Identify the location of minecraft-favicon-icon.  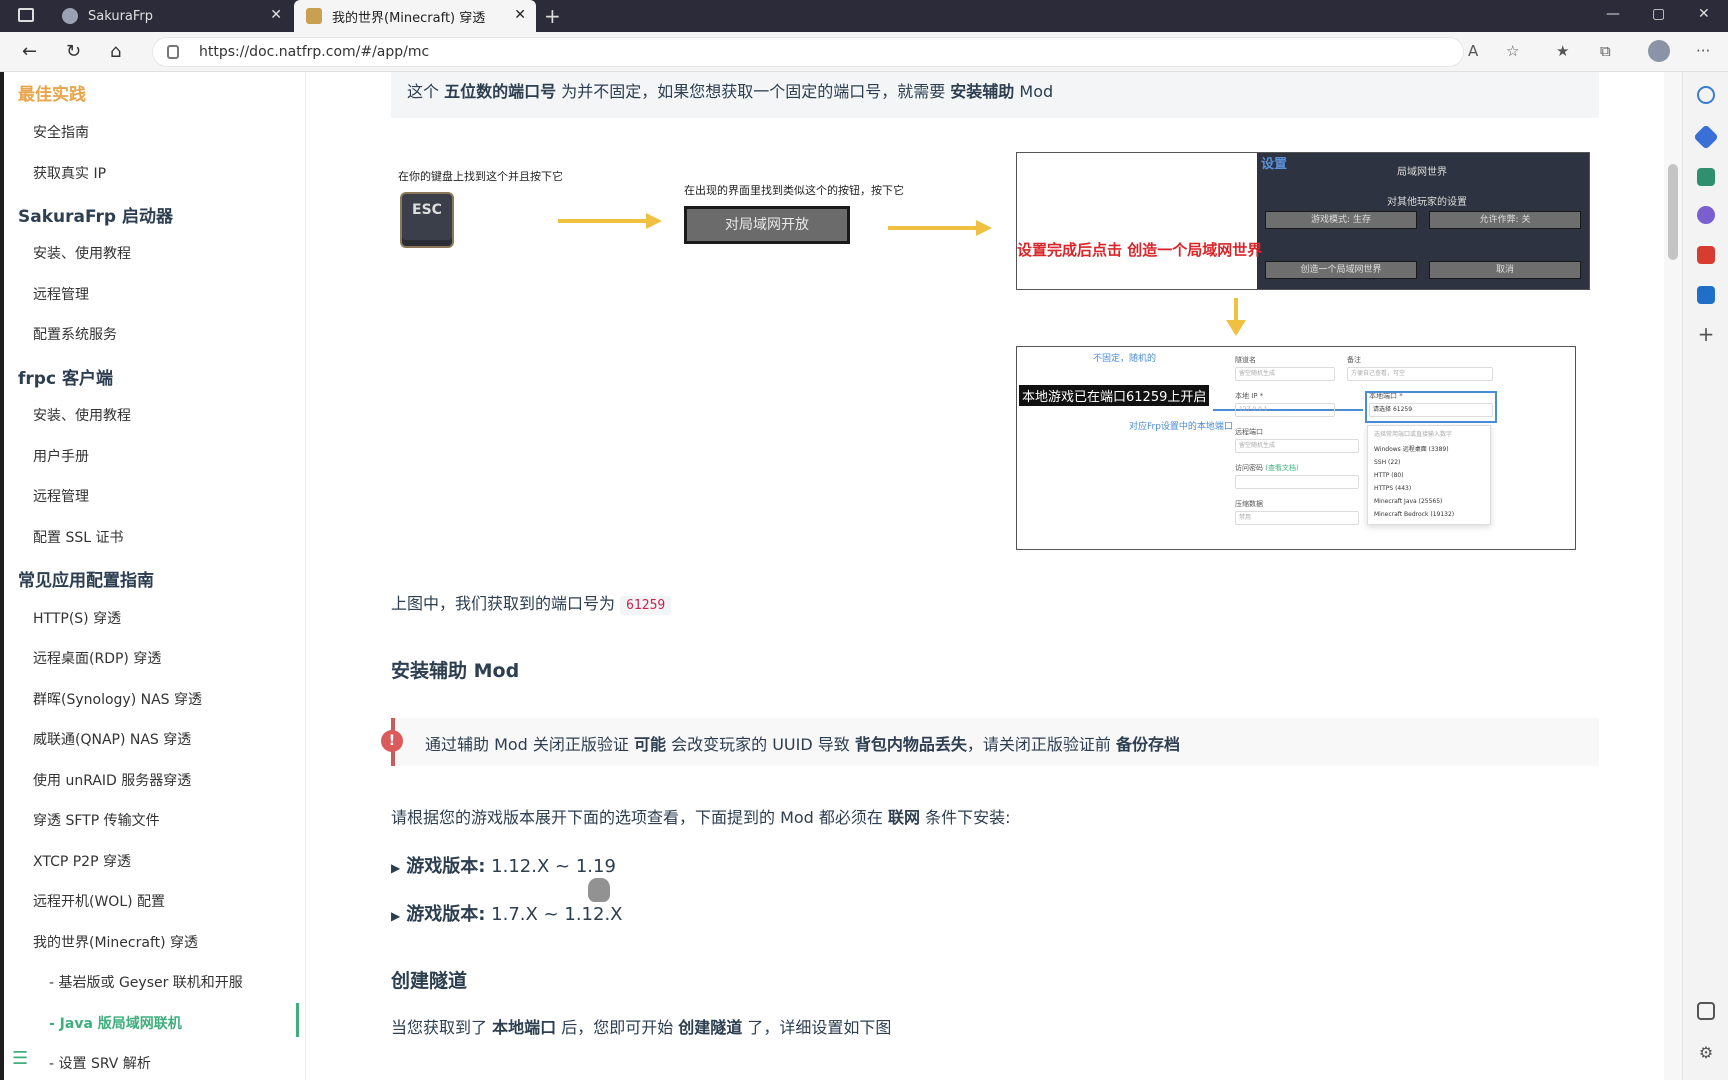
(314, 16).